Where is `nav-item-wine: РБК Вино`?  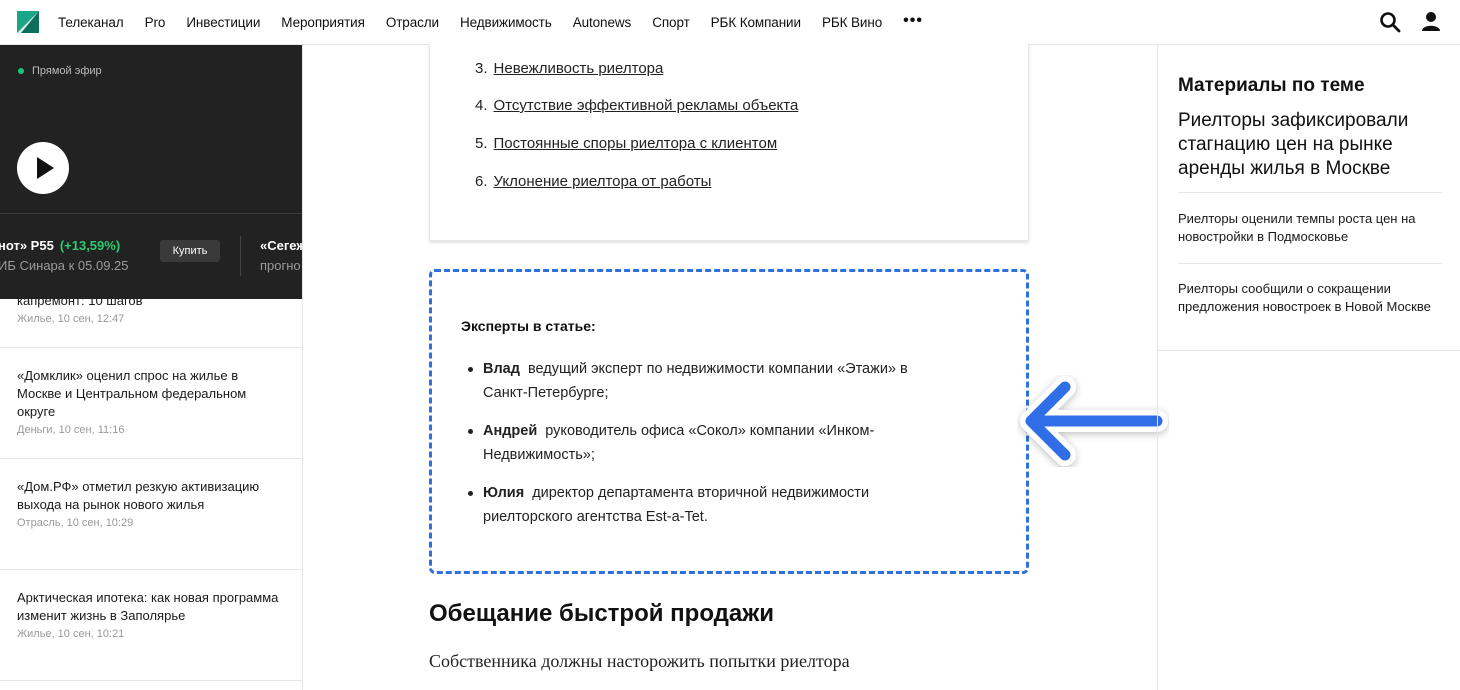 nav-item-wine: РБК Вино is located at coordinates (852, 22).